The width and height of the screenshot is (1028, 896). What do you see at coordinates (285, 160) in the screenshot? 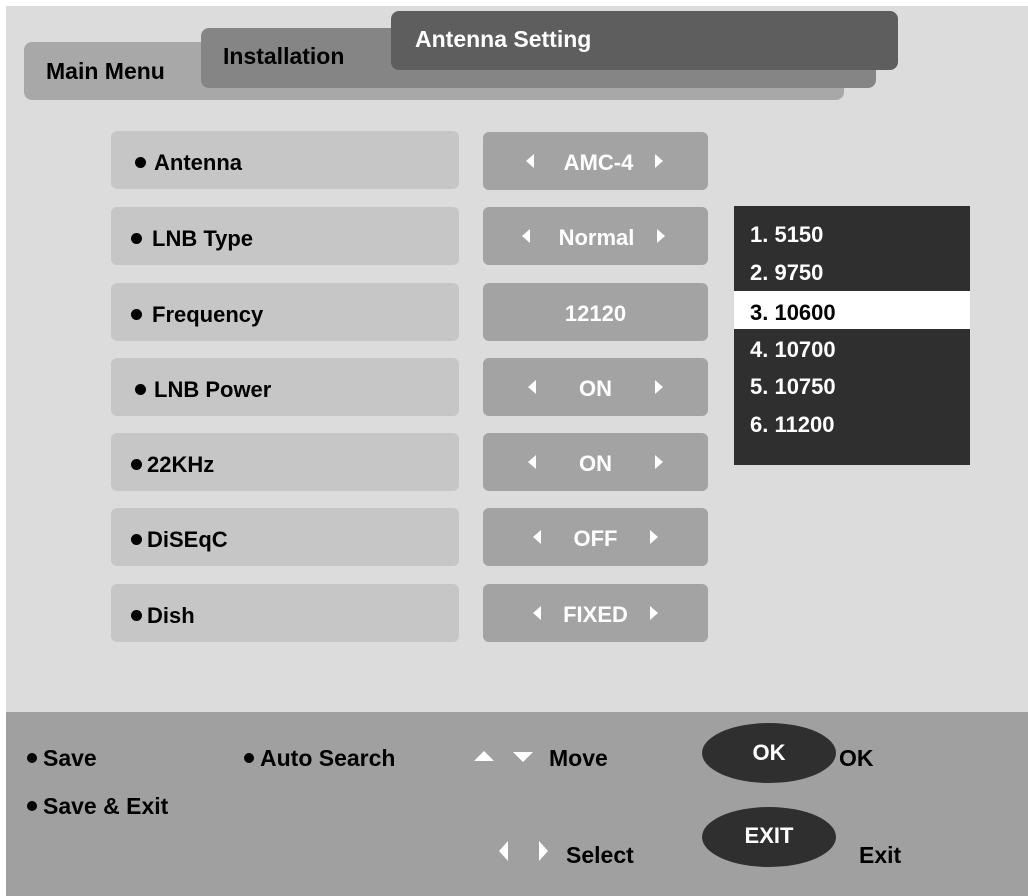
I see `setting-row-antenna: Antenna` at bounding box center [285, 160].